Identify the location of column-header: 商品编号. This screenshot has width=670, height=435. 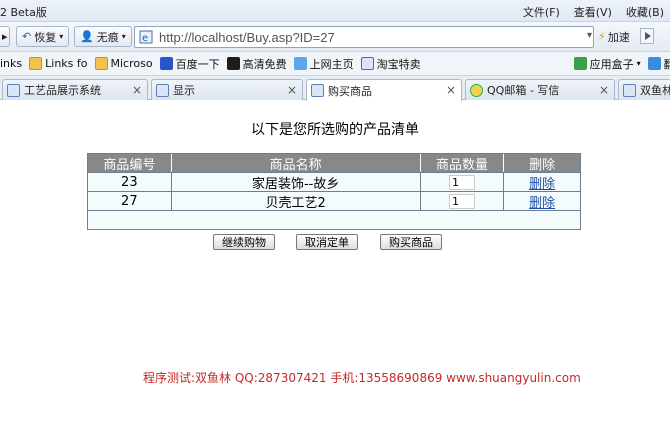
(130, 163).